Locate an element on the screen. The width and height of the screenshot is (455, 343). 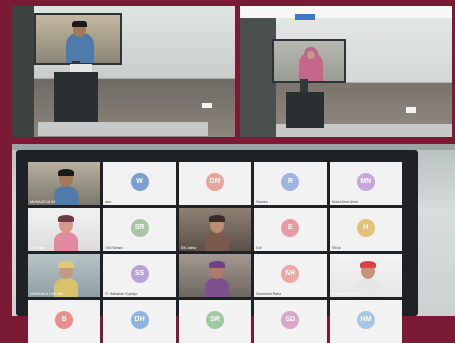
participant-tile: HM is located at coordinates (365, 321).